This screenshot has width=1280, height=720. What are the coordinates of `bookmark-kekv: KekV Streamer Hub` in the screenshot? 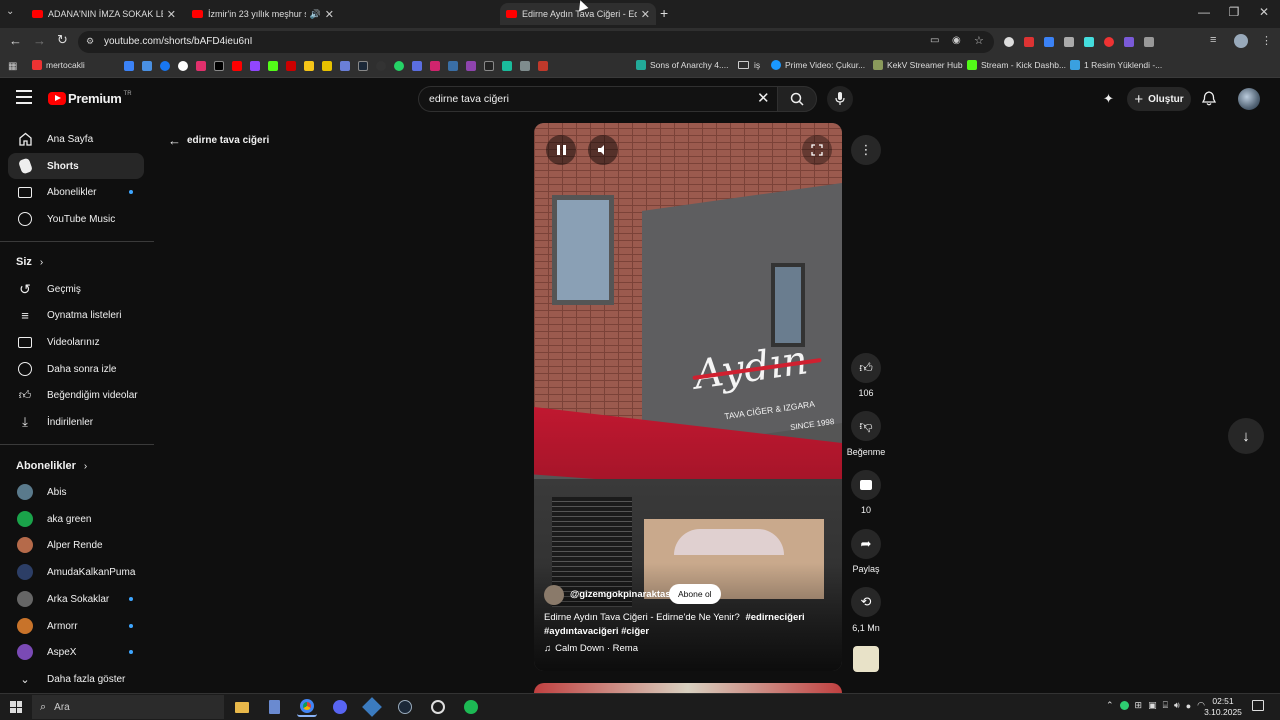 It's located at (918, 65).